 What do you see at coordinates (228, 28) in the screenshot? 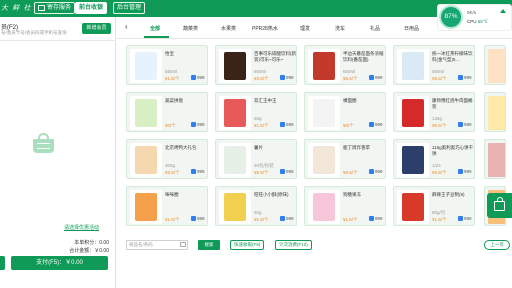
I see `tab-fruits: 水果类` at bounding box center [228, 28].